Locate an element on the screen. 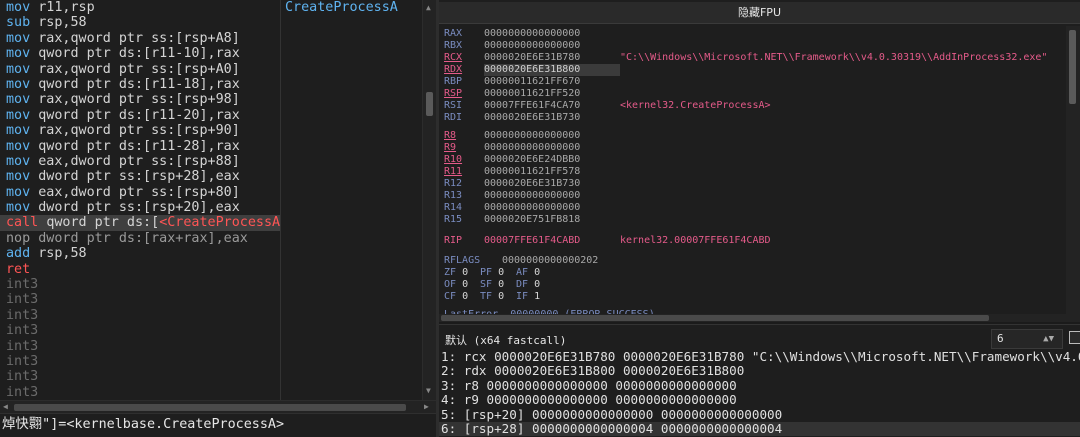 The image size is (1080, 437). flag-df: DF 0 is located at coordinates (534, 285).